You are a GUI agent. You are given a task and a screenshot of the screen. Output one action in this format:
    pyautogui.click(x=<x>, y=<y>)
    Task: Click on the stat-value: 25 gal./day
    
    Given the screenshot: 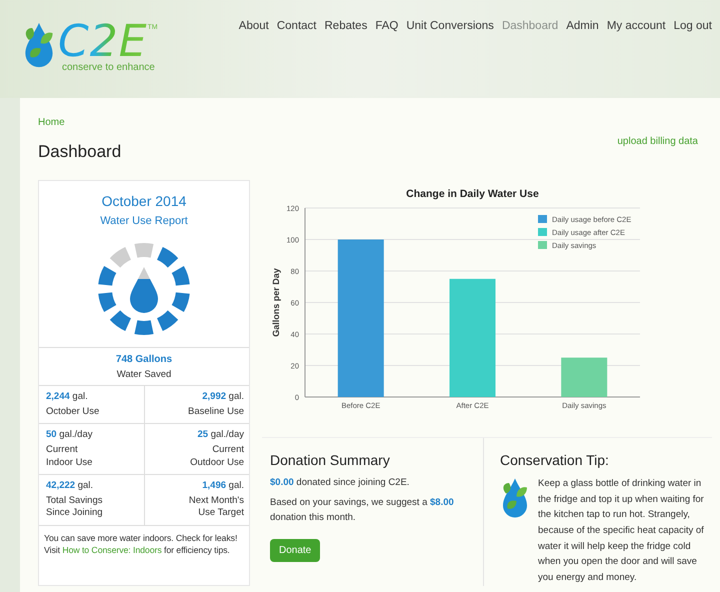 What is the action you would take?
    pyautogui.click(x=221, y=434)
    